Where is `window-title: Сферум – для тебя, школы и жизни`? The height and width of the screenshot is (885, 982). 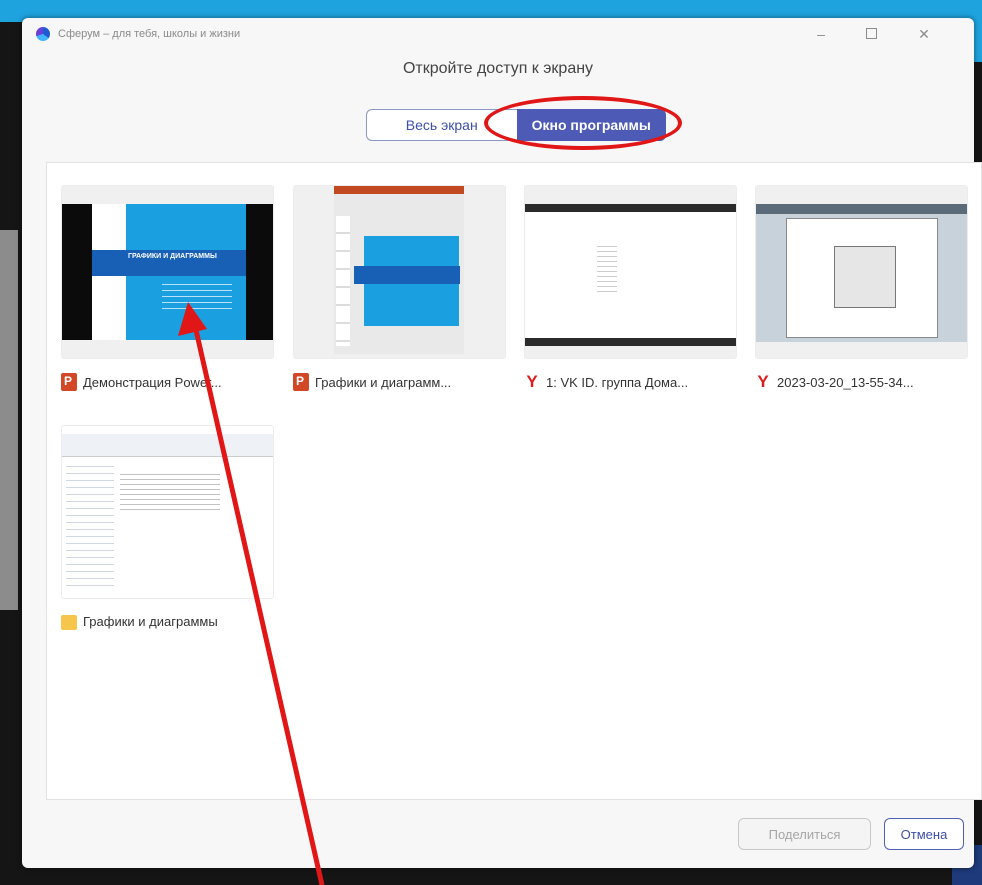
window-title: Сферум – для тебя, школы и жизни is located at coordinates (149, 34).